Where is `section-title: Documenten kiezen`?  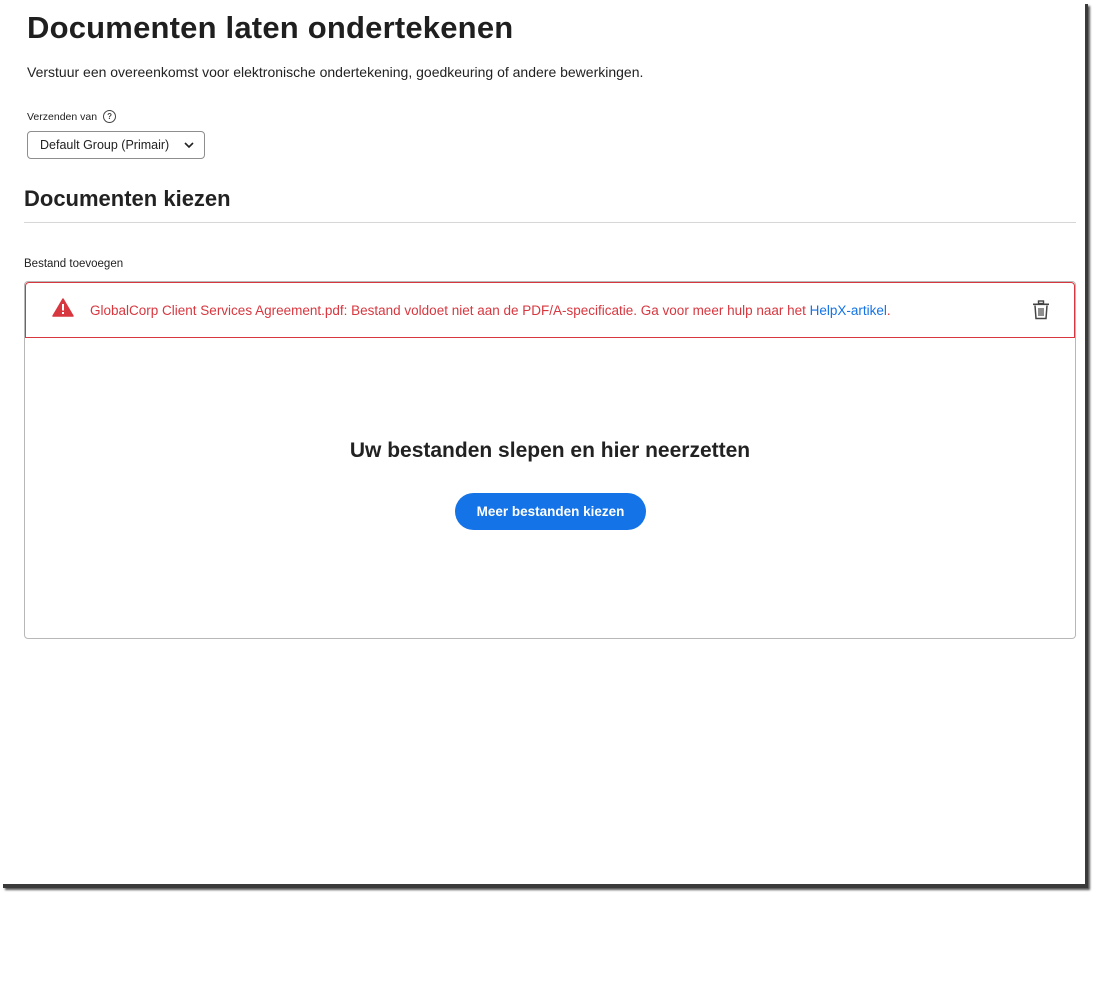
section-title: Documenten kiezen is located at coordinates (127, 198).